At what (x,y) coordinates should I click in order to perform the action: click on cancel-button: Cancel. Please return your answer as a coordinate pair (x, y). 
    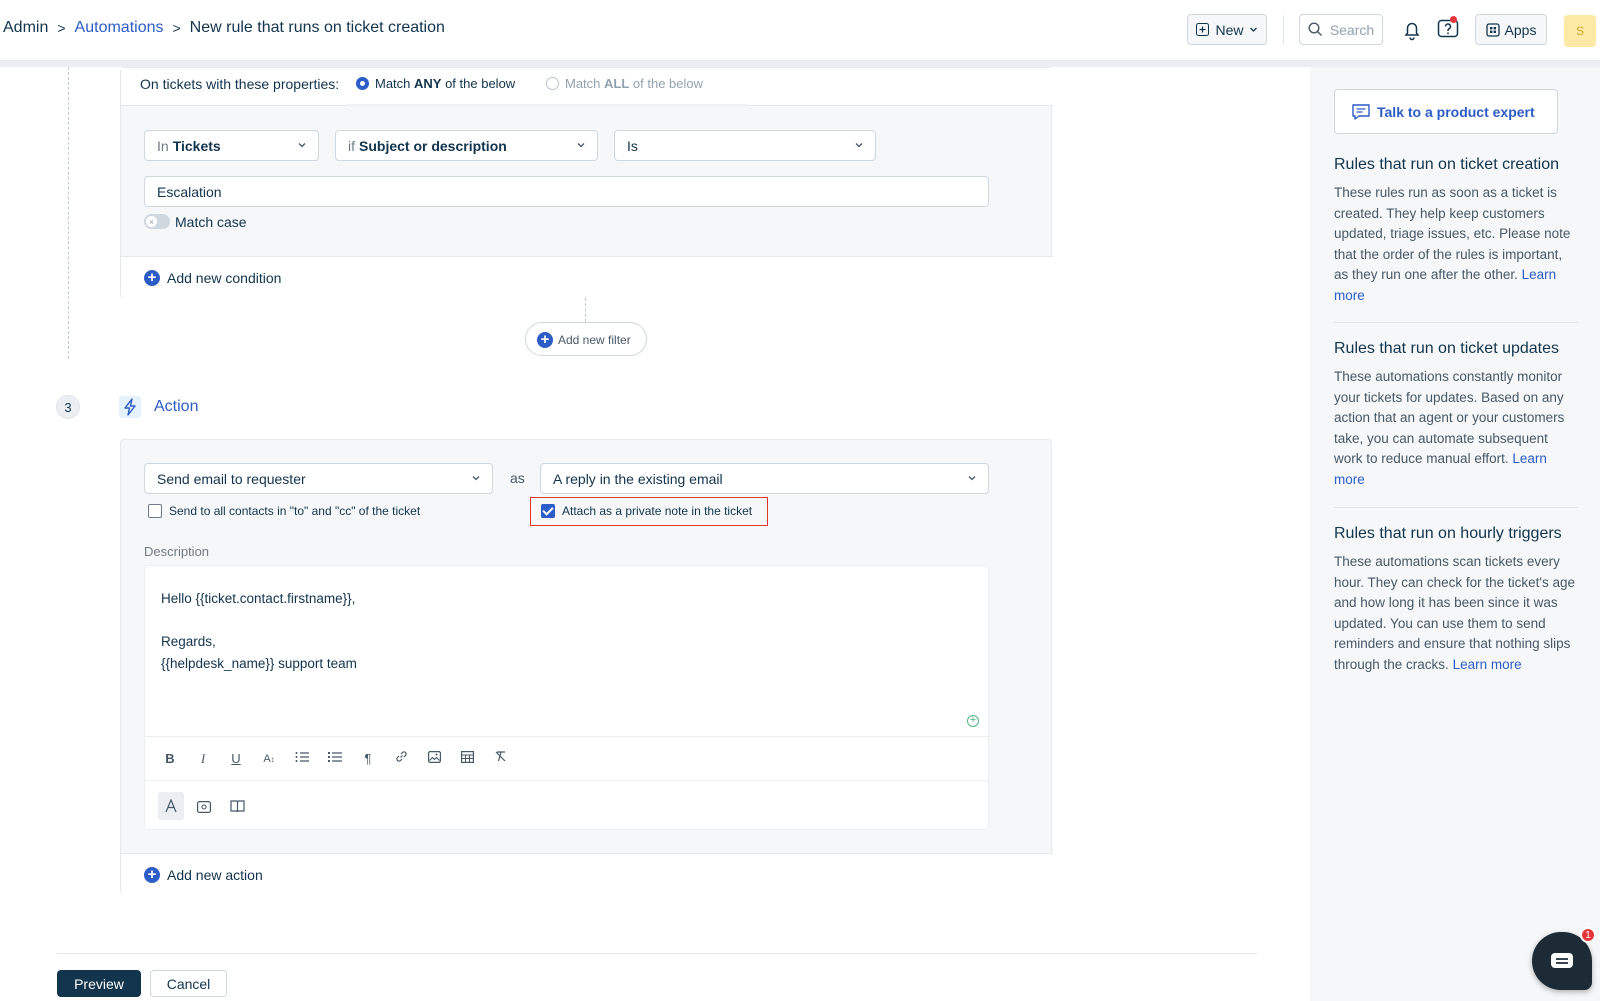
    Looking at the image, I should click on (188, 983).